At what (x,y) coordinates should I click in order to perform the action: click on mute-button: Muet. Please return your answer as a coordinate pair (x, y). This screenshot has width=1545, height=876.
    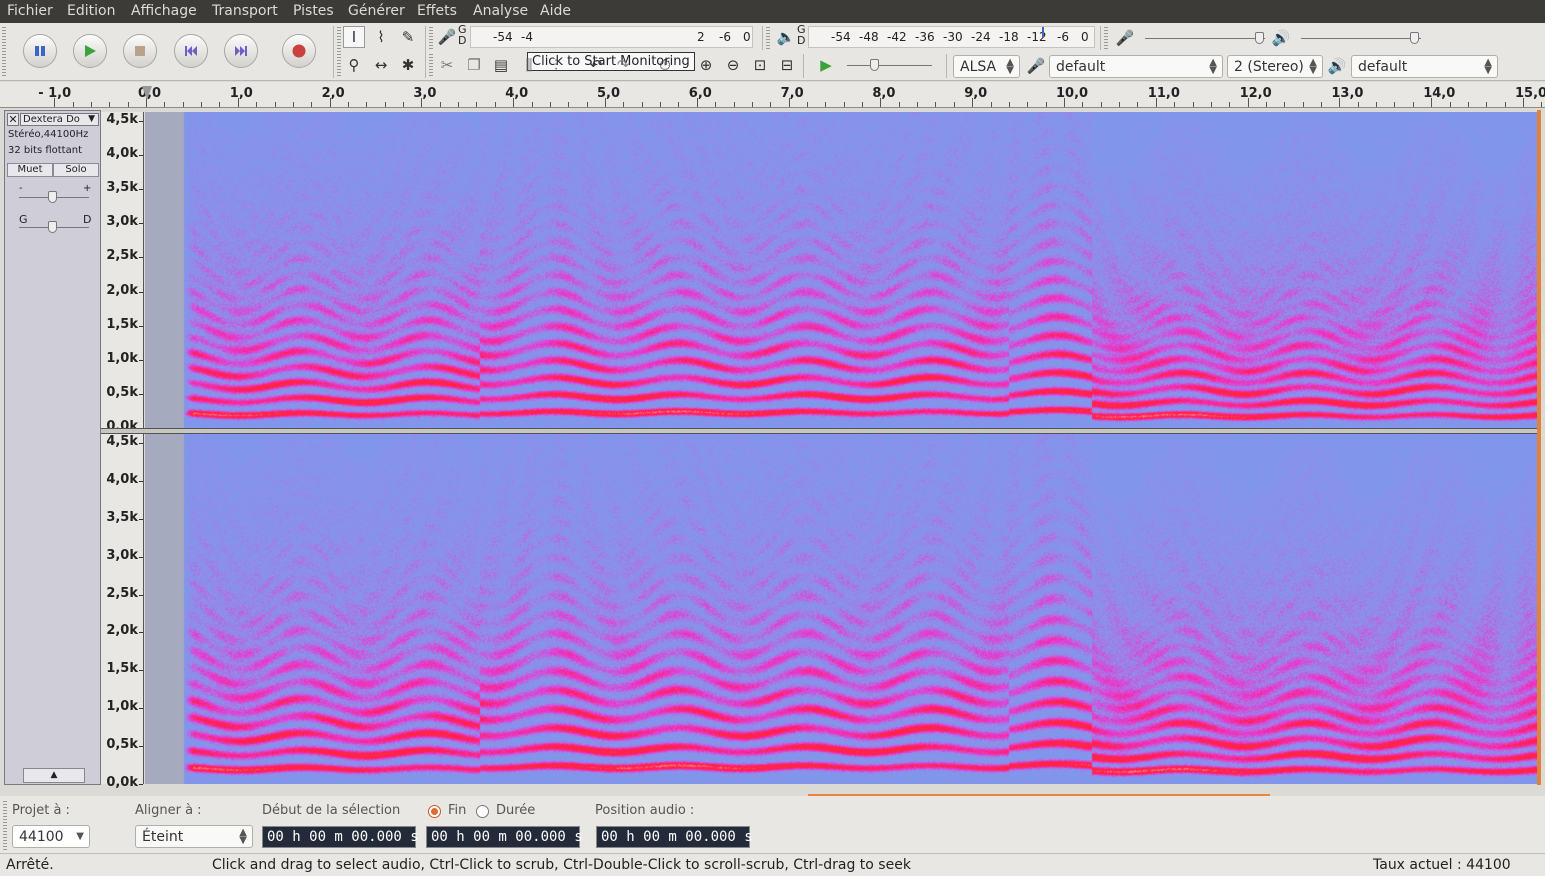
    Looking at the image, I should click on (30, 170).